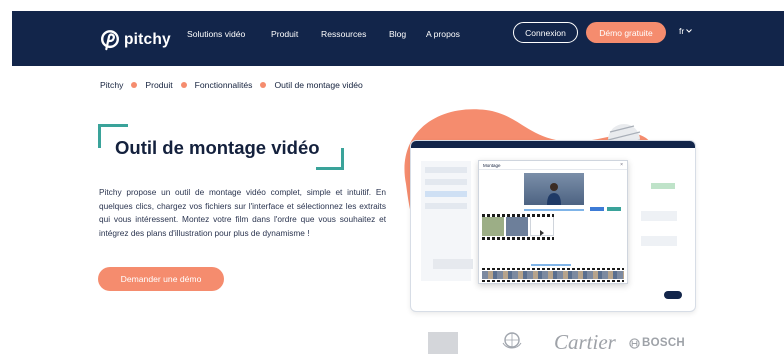  I want to click on blue-action-button, so click(597, 209).